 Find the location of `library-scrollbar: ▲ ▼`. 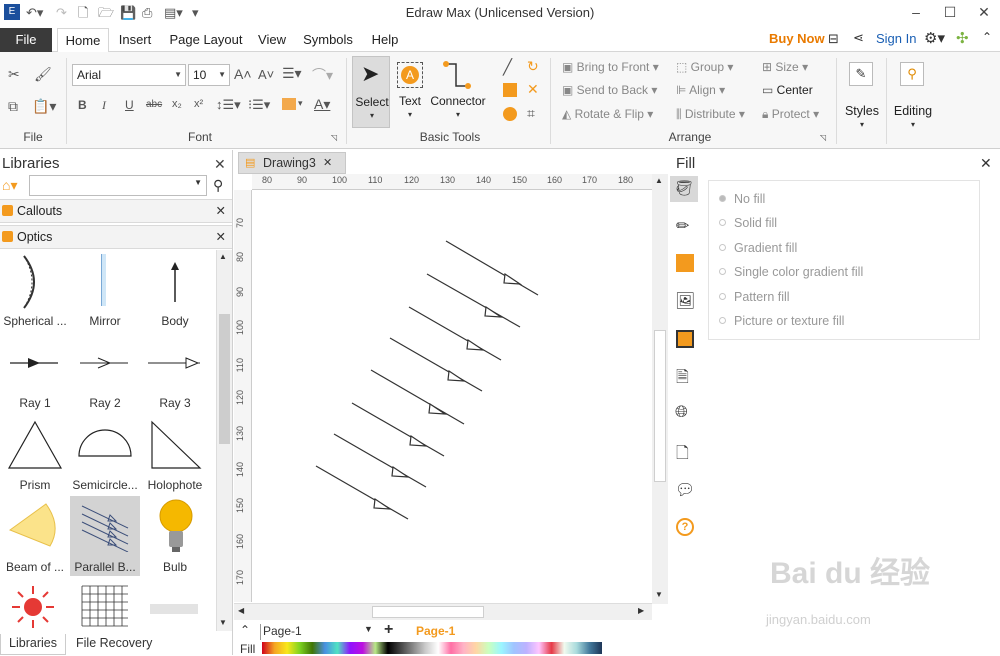

library-scrollbar: ▲ ▼ is located at coordinates (224, 440).